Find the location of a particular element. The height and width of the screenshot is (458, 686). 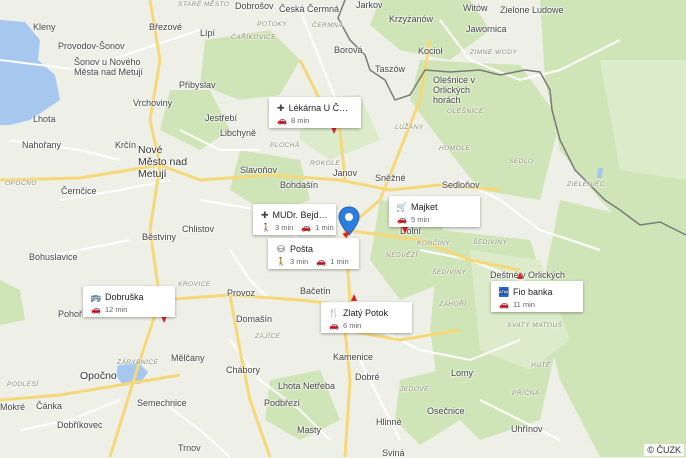

pharmacy-icon: ✚ is located at coordinates (281, 108).